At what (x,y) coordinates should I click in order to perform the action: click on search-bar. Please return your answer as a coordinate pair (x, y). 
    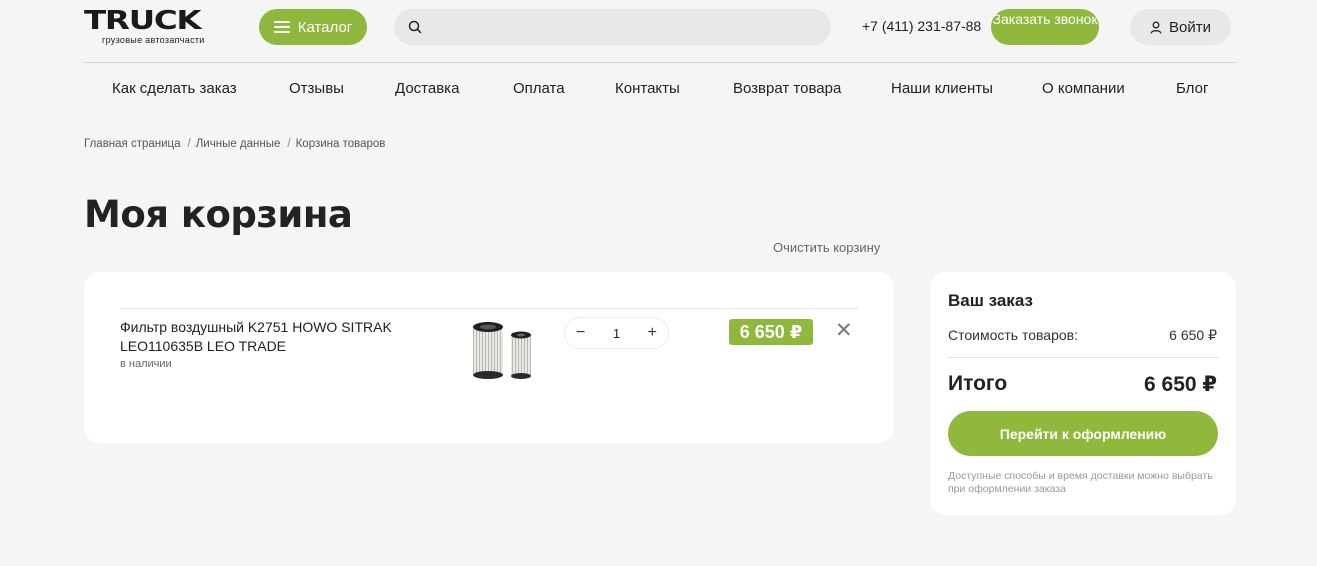
    Looking at the image, I should click on (612, 27).